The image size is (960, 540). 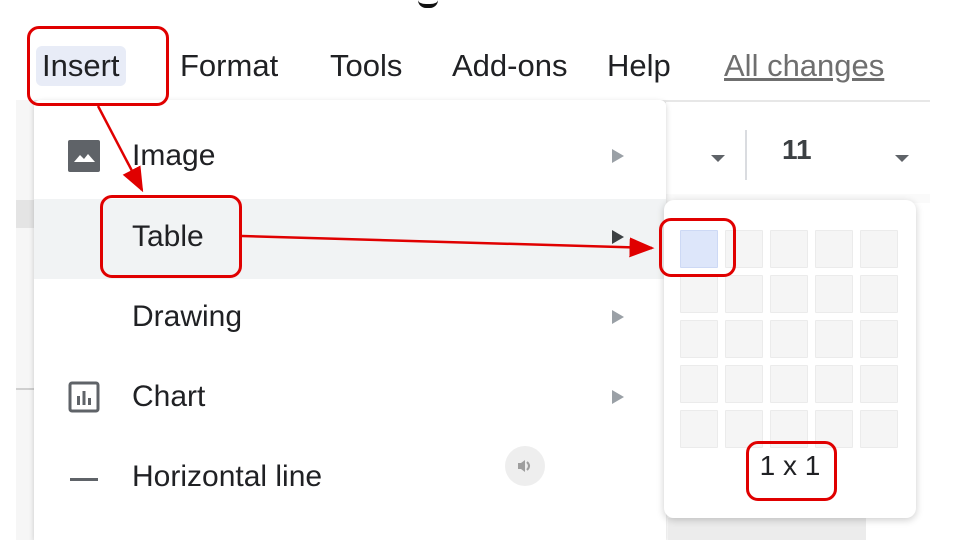 I want to click on menu-help: Help, so click(x=639, y=66).